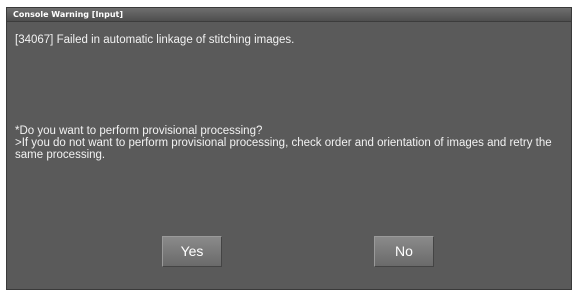 The width and height of the screenshot is (576, 294). Describe the element at coordinates (289, 15) in the screenshot. I see `dialog-titlebar: Console Warning [Input]` at that location.